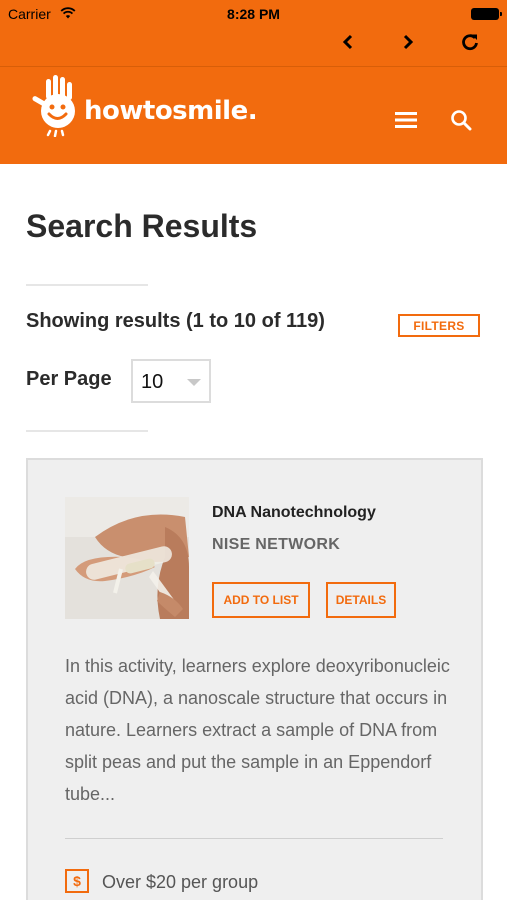 Image resolution: width=507 pixels, height=900 pixels. What do you see at coordinates (261, 600) in the screenshot?
I see `add-to-list-button: ADD TO LIST` at bounding box center [261, 600].